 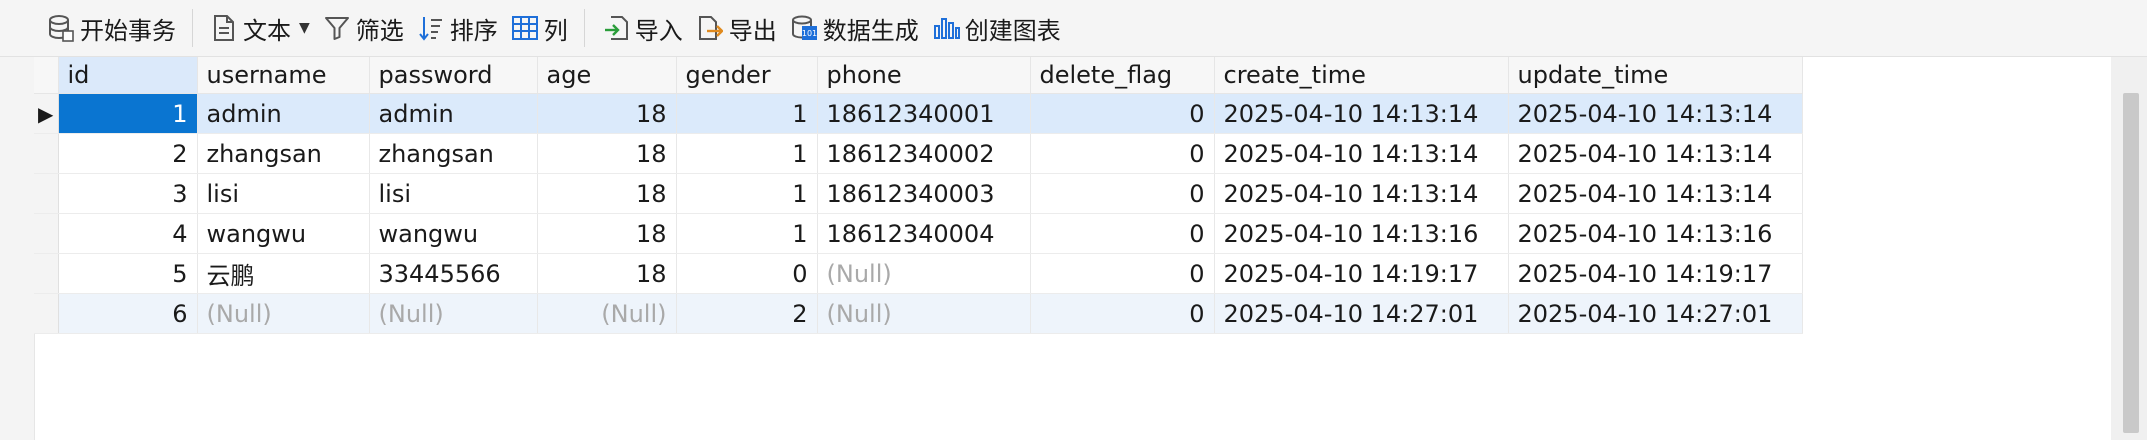 I want to click on row-marker-header, so click(x=46, y=75).